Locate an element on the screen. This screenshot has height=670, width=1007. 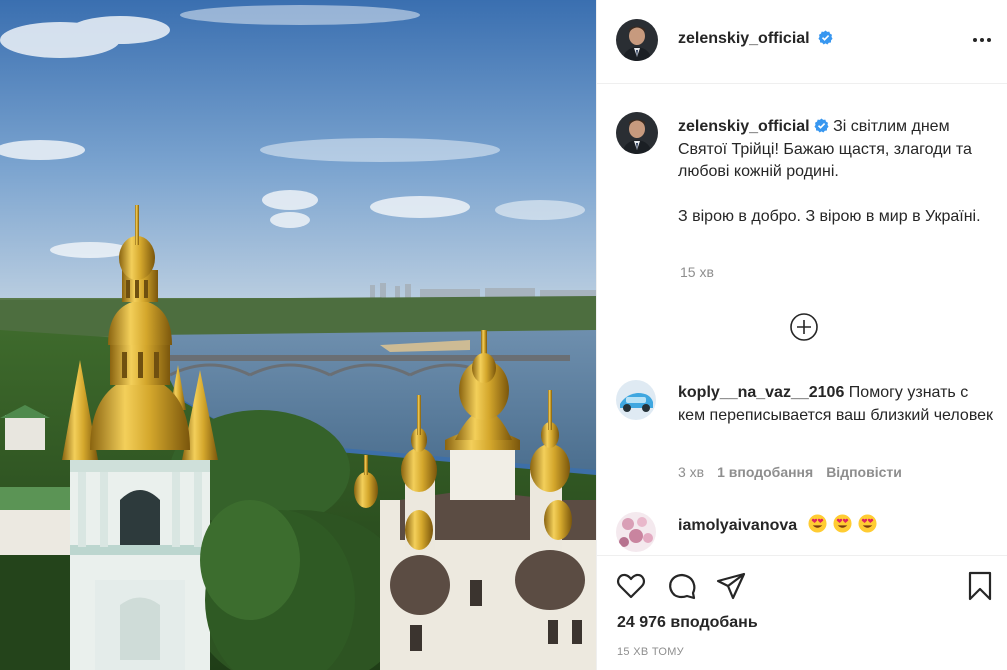
comment-icon is located at coordinates (682, 586).